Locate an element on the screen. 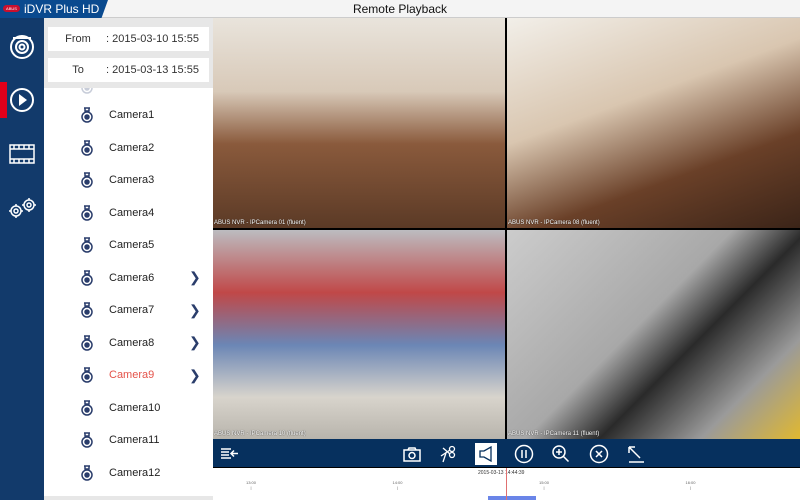 The image size is (800, 500). camera-list-item: Camera2 is located at coordinates (128, 148).